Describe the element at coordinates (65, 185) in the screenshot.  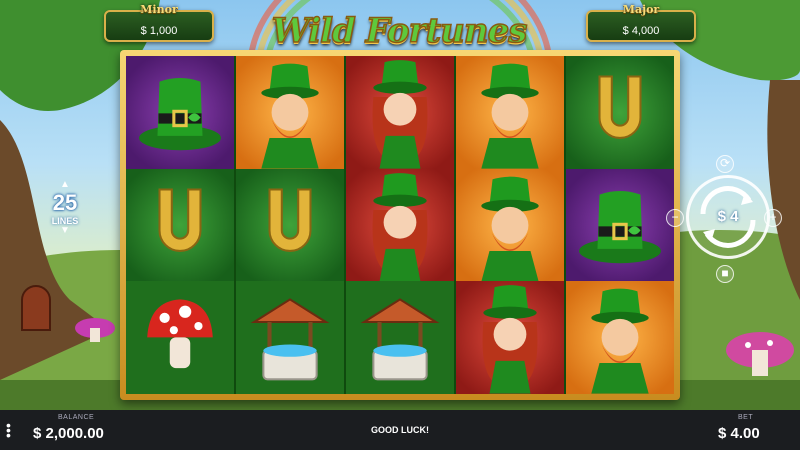
I see `lines-increase-icon: ▲` at that location.